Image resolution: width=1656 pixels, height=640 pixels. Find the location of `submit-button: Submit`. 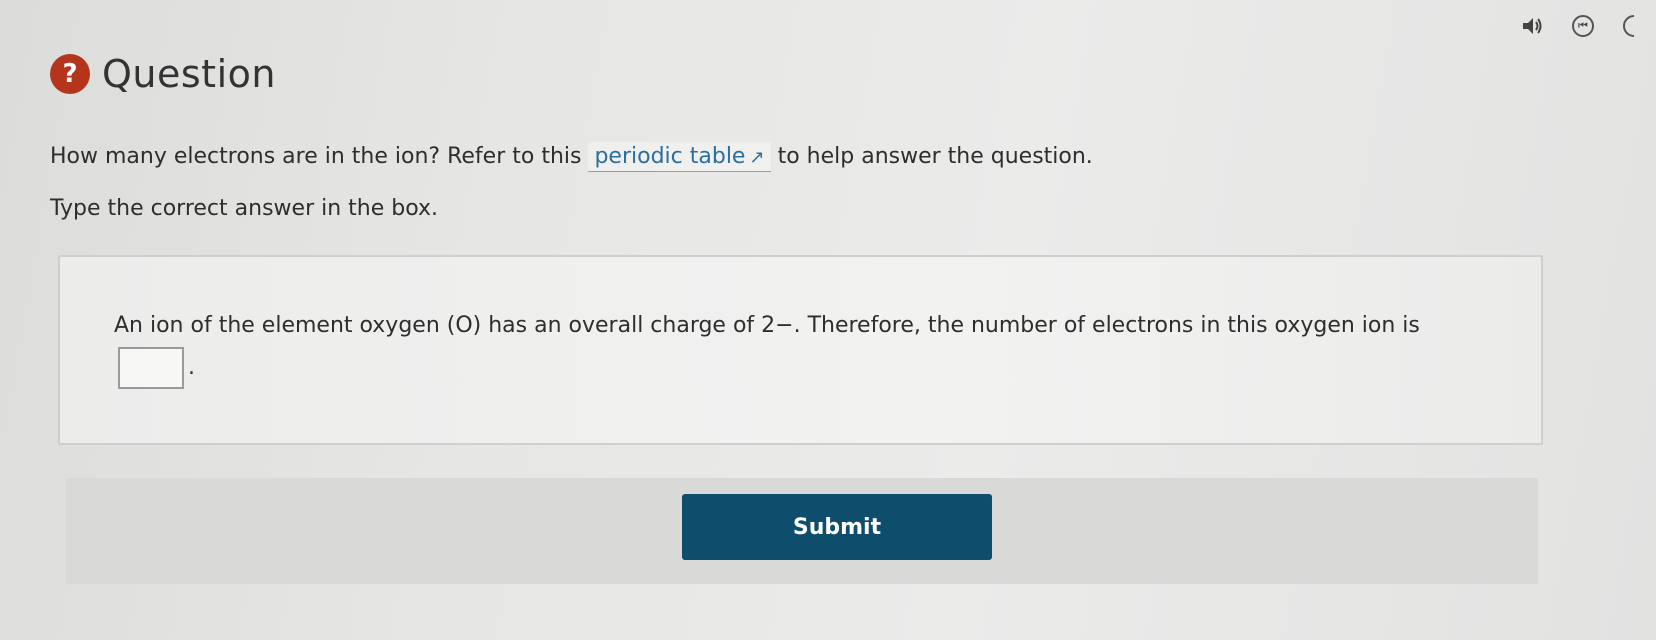

submit-button: Submit is located at coordinates (837, 527).